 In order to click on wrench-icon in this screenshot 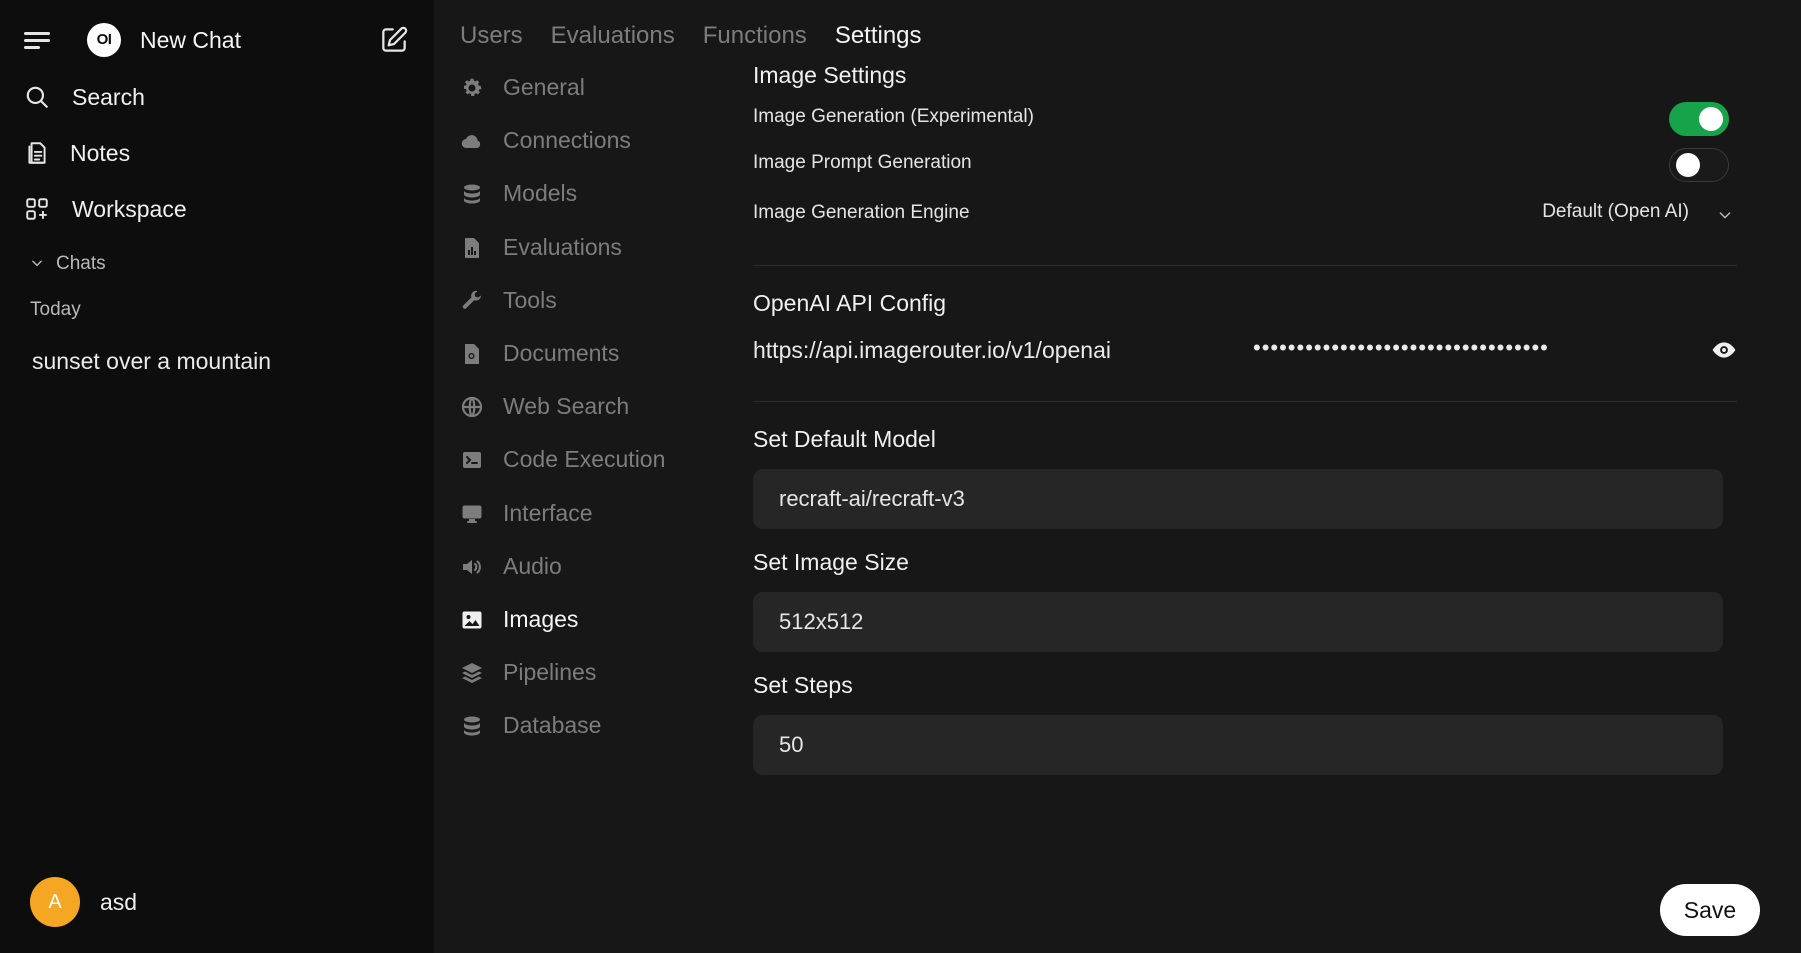, I will do `click(472, 299)`.